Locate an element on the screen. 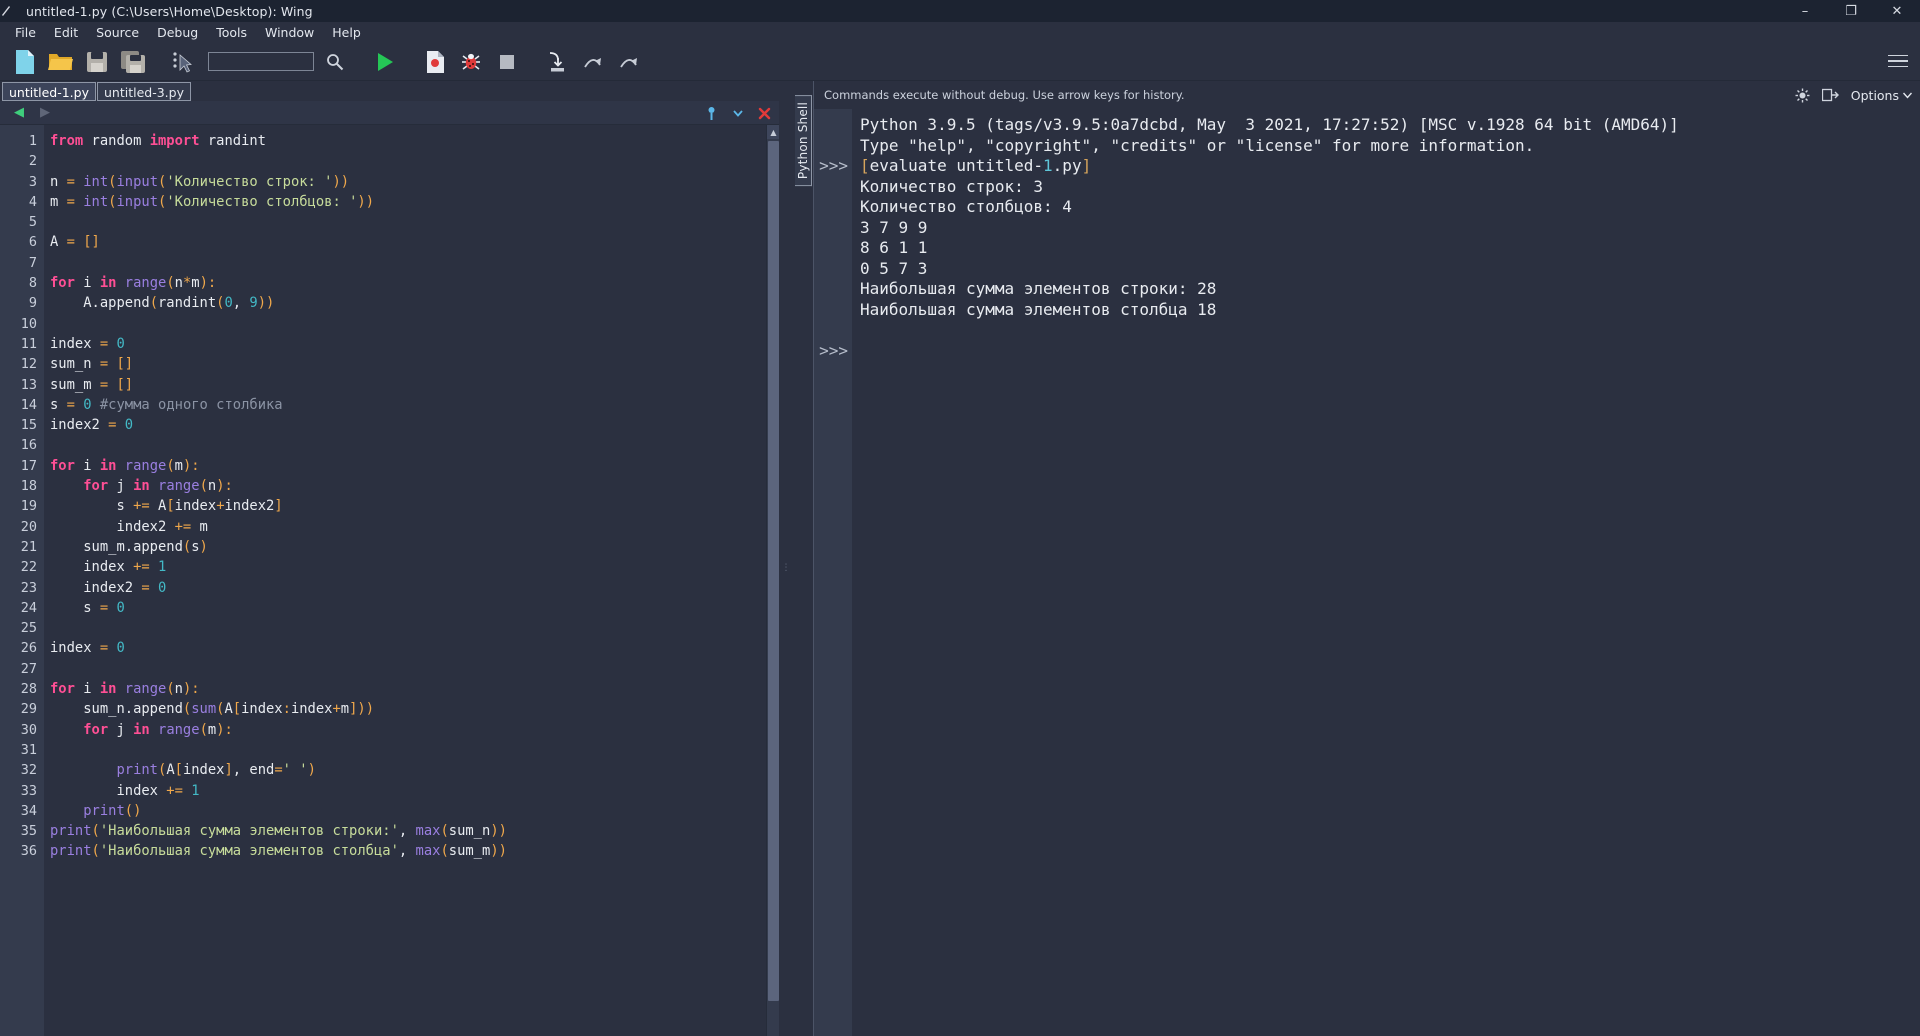  search-input-wrapper is located at coordinates (261, 62).